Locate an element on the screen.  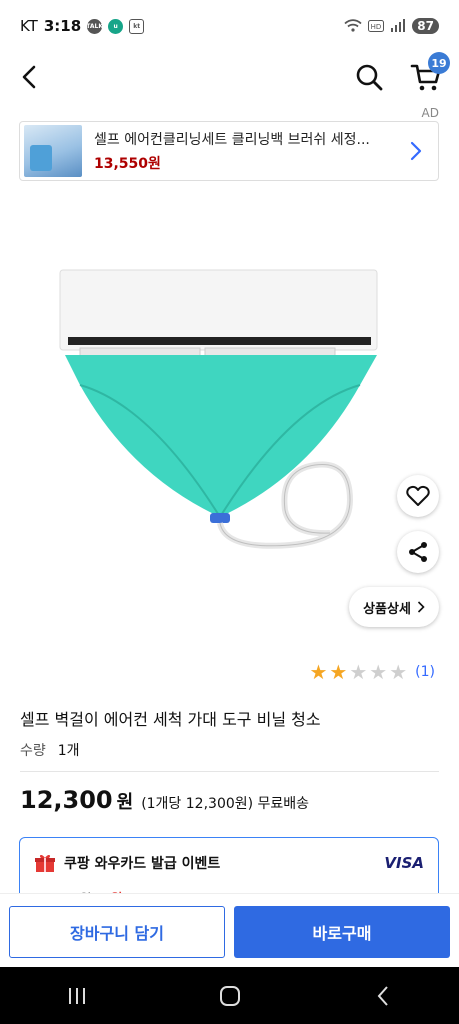
quantity-value: 1개 is located at coordinates (68, 751).